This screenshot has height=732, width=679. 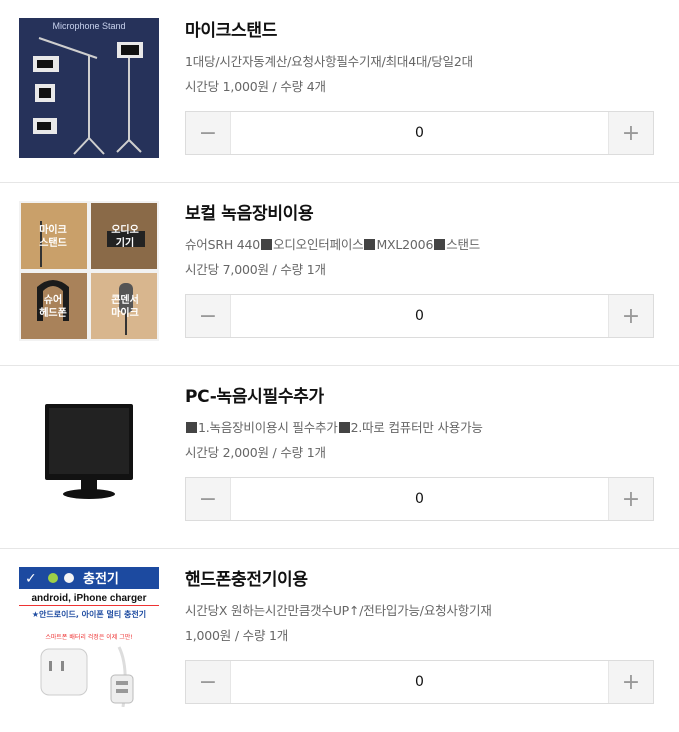 What do you see at coordinates (420, 426) in the screenshot?
I see `product-description: 1.녹음장비이용시 필수추가 2.따로 컴퓨터만 사용가능` at bounding box center [420, 426].